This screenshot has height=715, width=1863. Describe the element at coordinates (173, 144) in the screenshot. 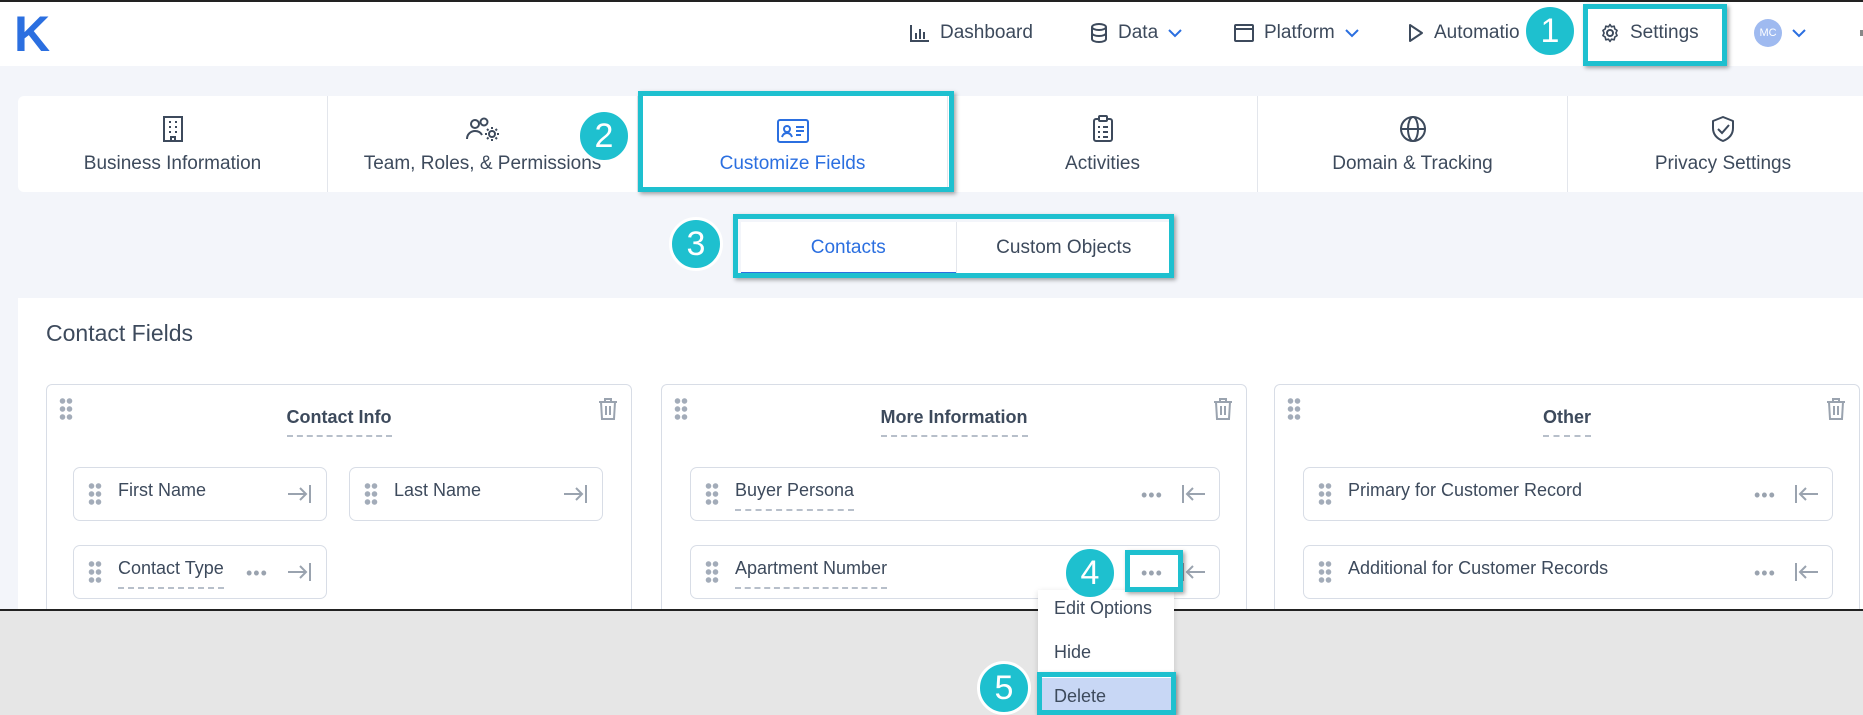

I see `tab-business-information: Business Information` at that location.